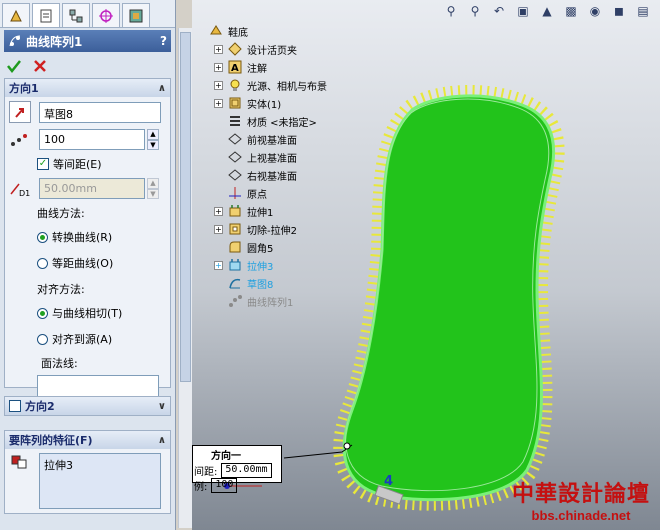 Image resolution: width=660 pixels, height=530 pixels. What do you see at coordinates (51, 440) in the screenshot?
I see `features-title: 要阵列的特征(F)` at bounding box center [51, 440].